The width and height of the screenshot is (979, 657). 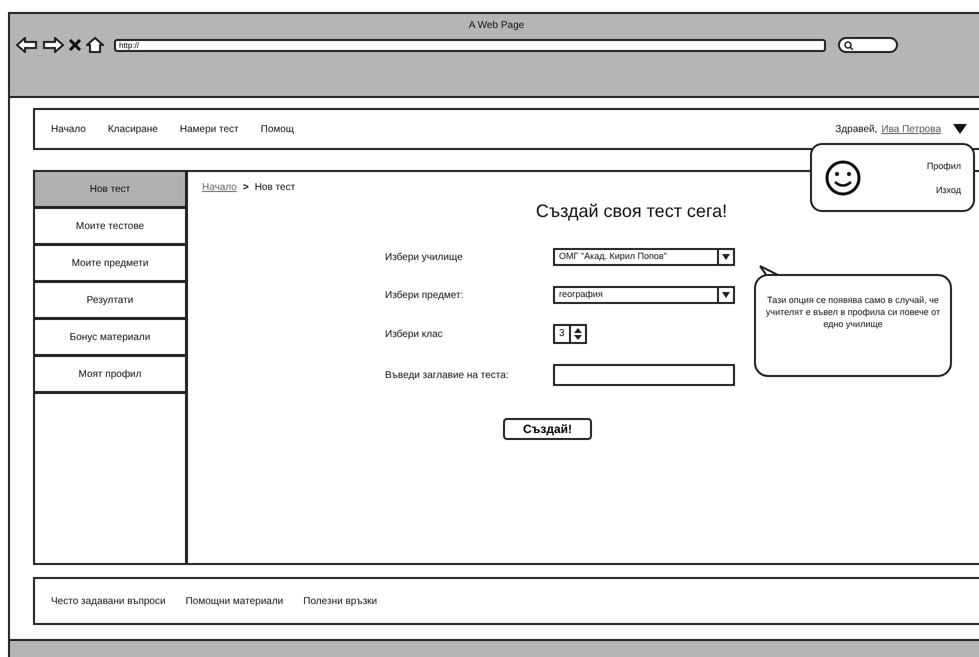 I want to click on nav-link: Класиране, so click(x=133, y=129).